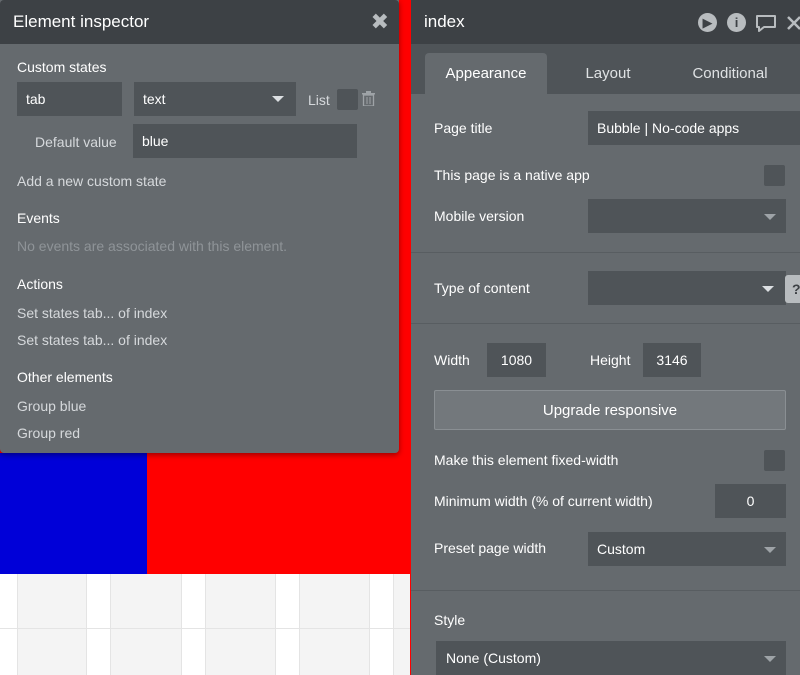 Image resolution: width=800 pixels, height=675 pixels. What do you see at coordinates (479, 216) in the screenshot?
I see `mobile-version-label: Mobile version` at bounding box center [479, 216].